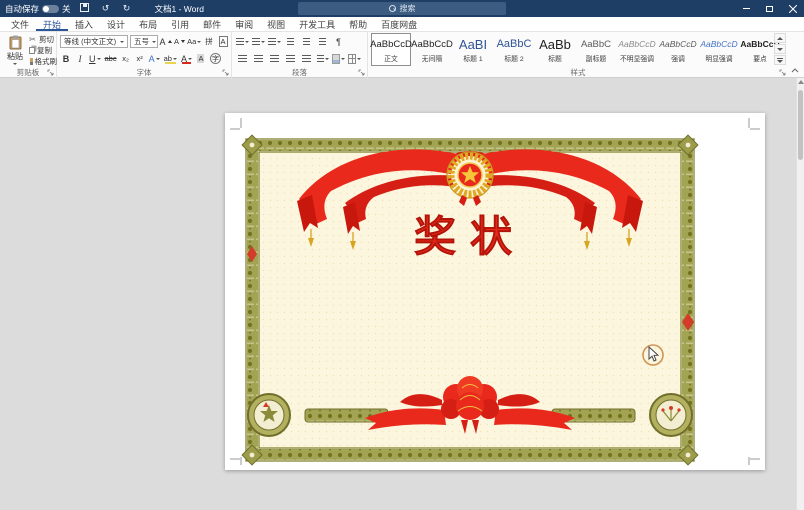  I want to click on redo-button: ↻, so click(127, 8).